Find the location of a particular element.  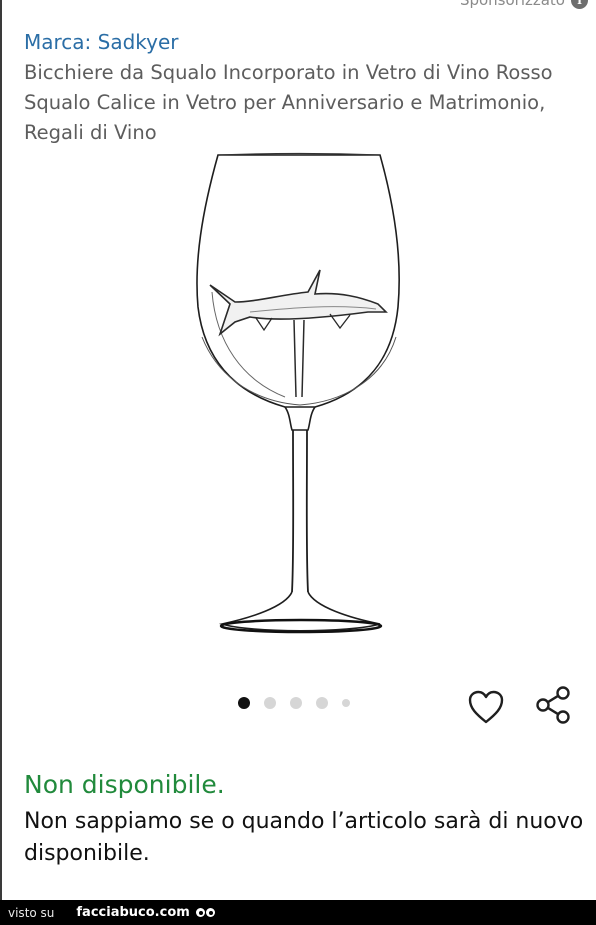

availability-status: Non disponibile. is located at coordinates (124, 784).